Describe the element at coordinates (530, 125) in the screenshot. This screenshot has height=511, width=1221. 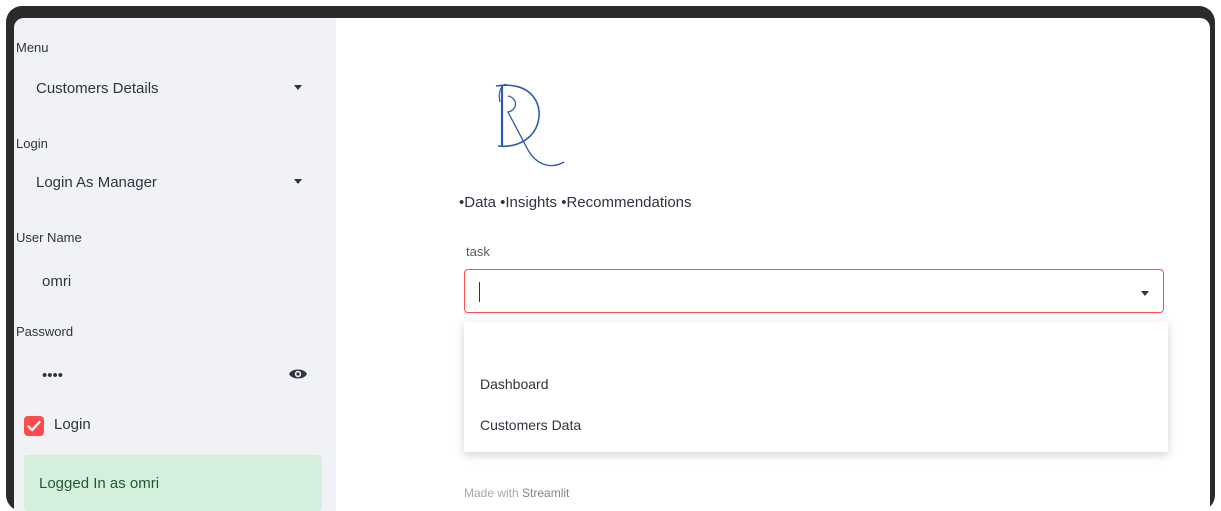
I see `logo` at that location.